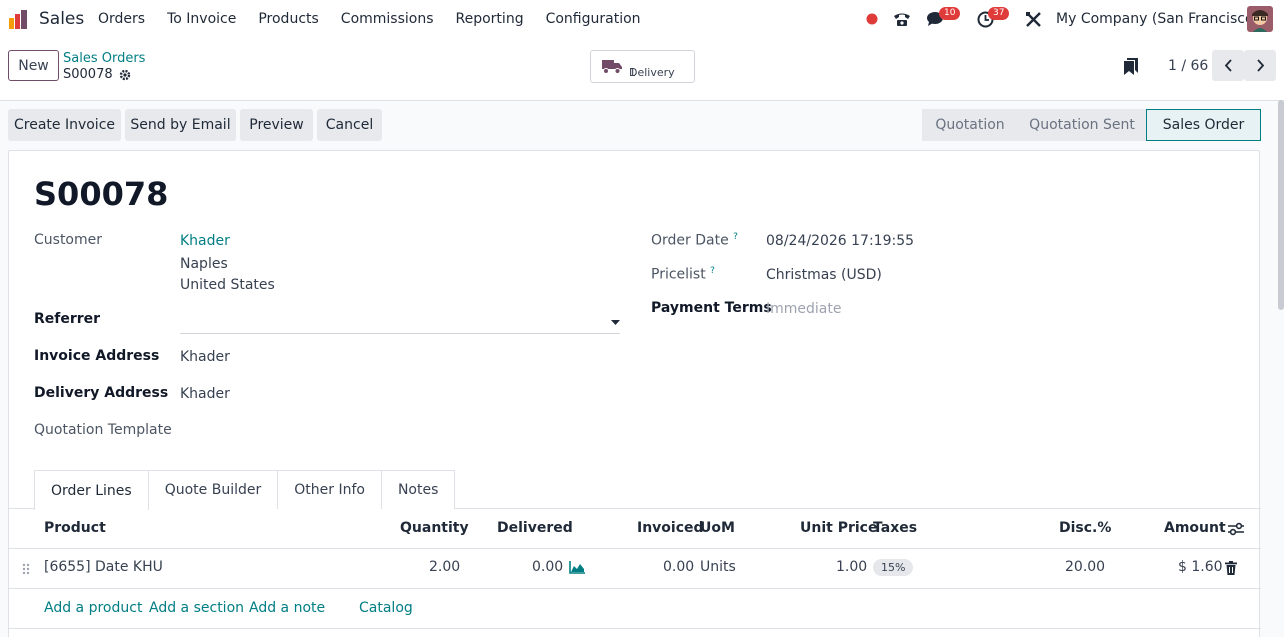 The width and height of the screenshot is (1284, 637). What do you see at coordinates (434, 528) in the screenshot?
I see `col-quantity: Quantity` at bounding box center [434, 528].